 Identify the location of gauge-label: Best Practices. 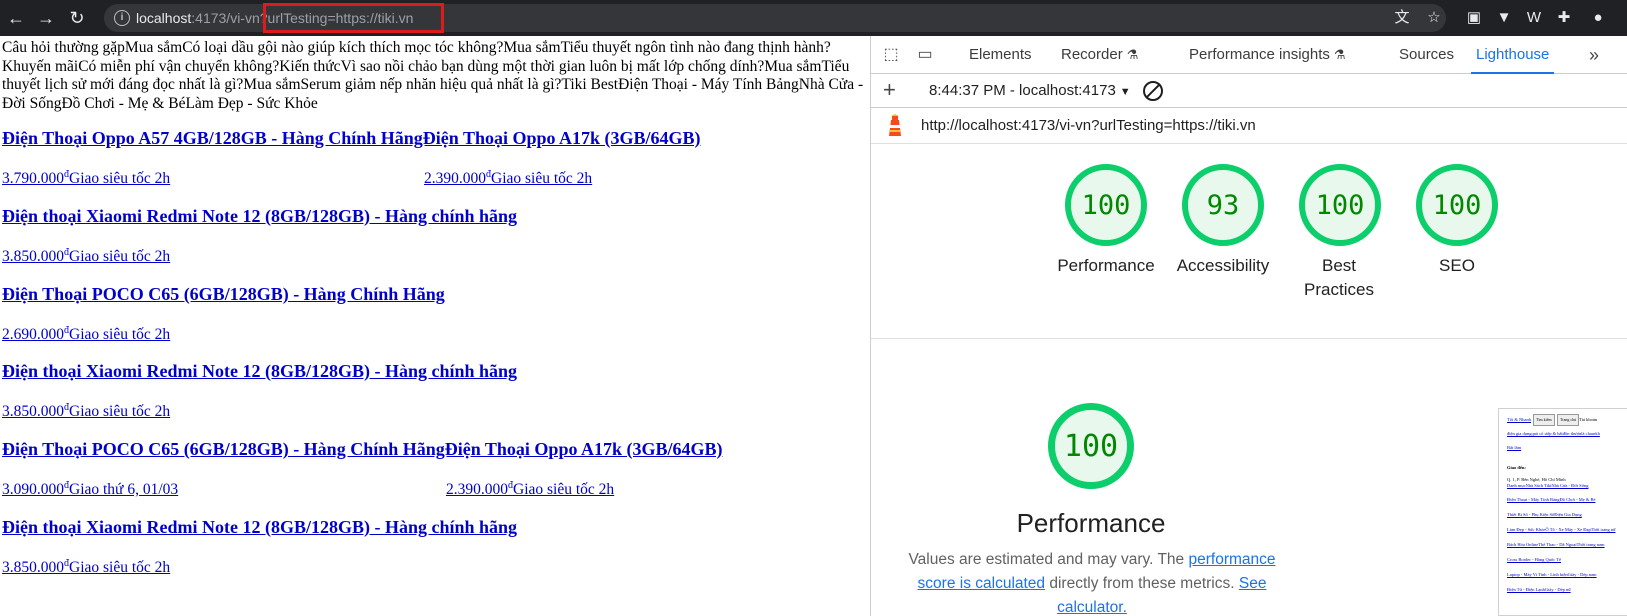
(1339, 277).